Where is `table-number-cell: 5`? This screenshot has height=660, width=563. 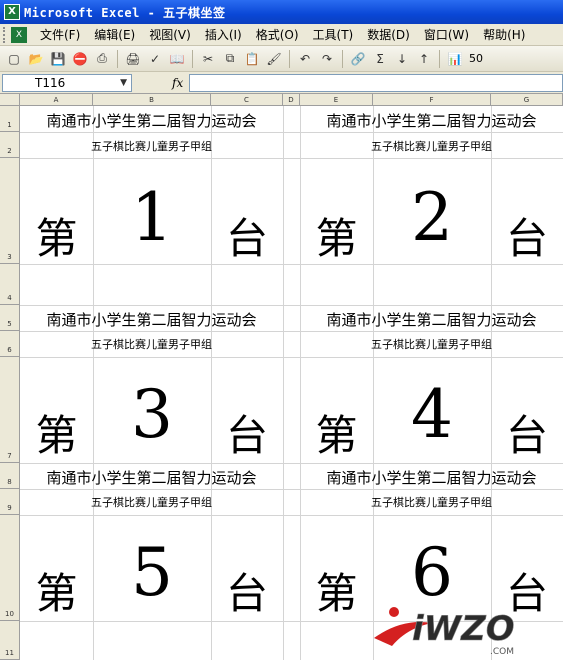 table-number-cell: 5 is located at coordinates (152, 573).